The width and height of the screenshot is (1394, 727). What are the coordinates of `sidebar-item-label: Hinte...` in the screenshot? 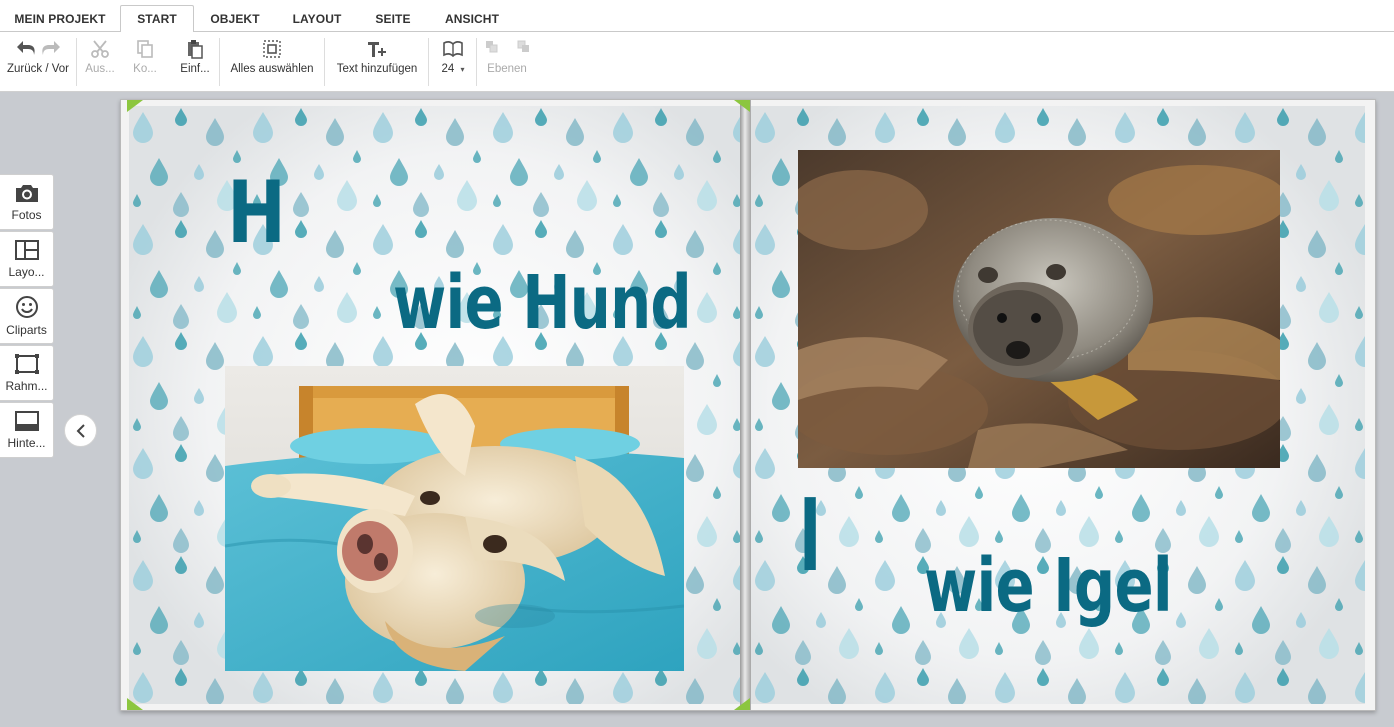 It's located at (26, 443).